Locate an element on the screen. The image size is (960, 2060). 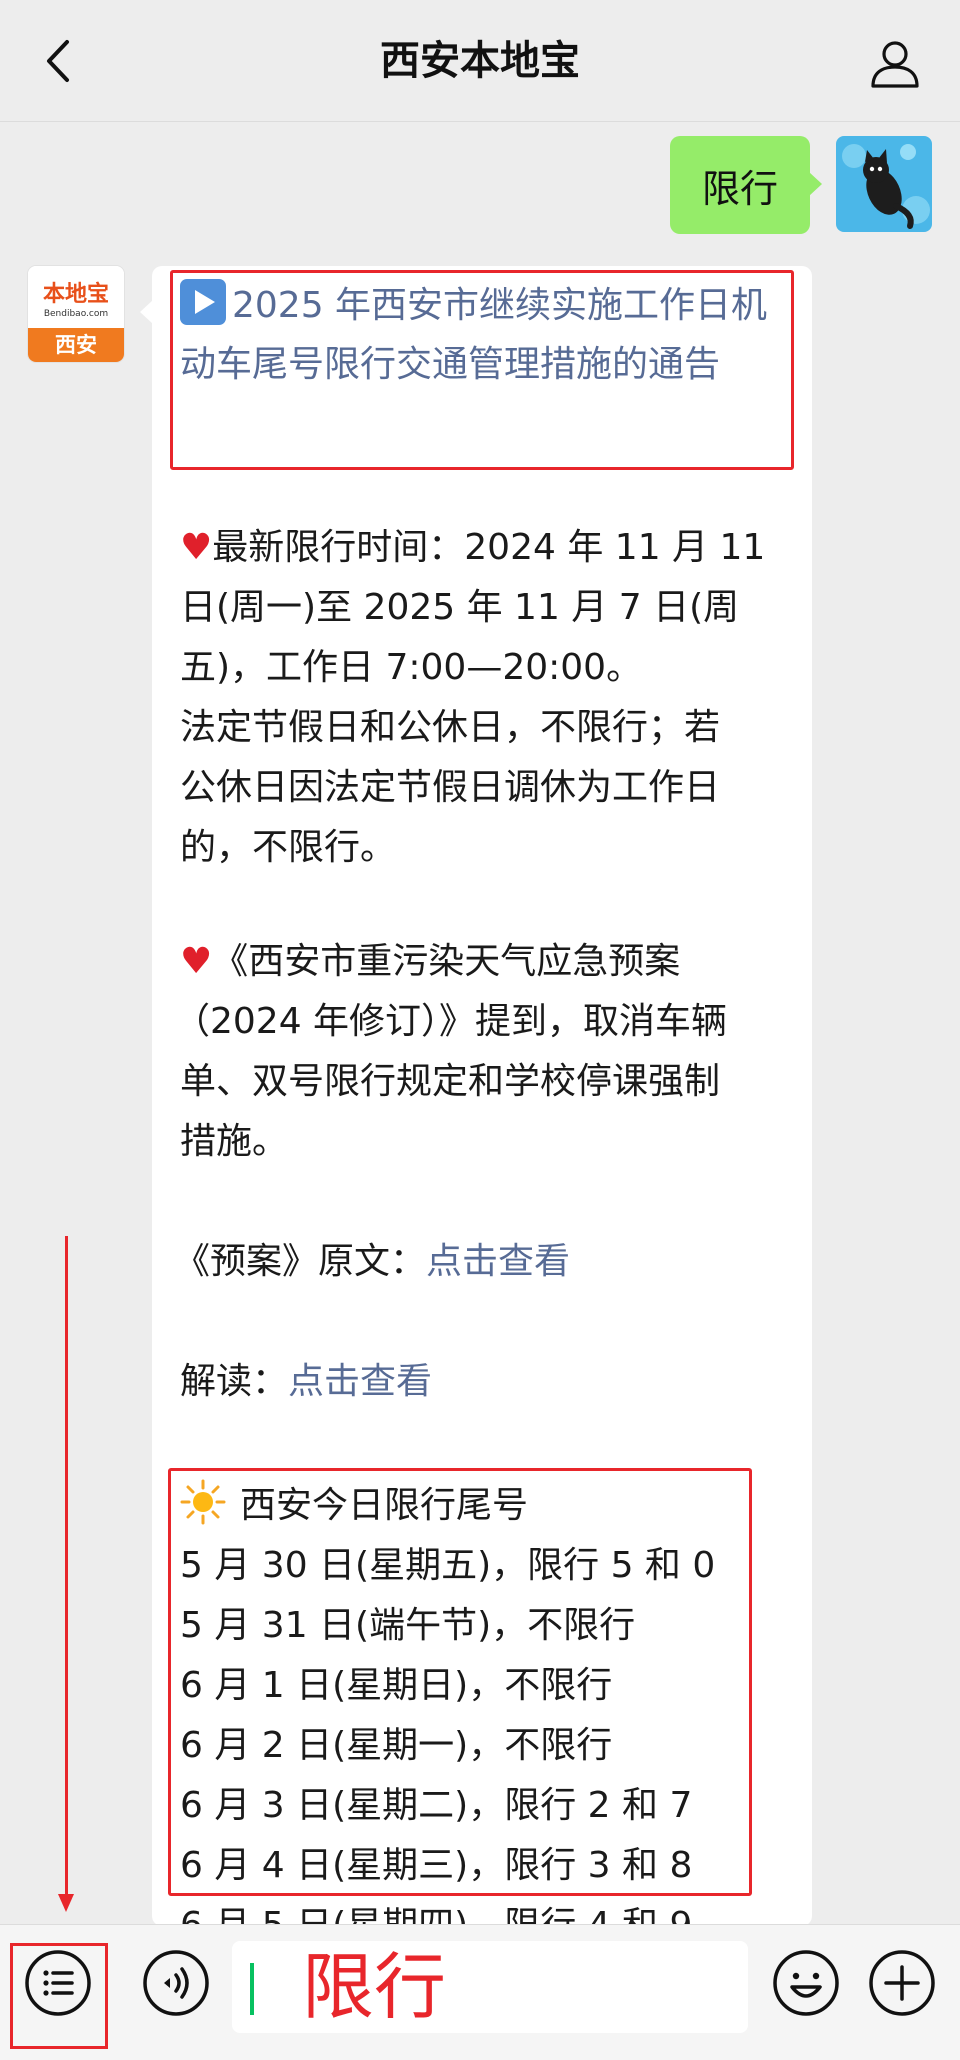
plan-line-3: 单、双号限行规定和学校停课强制 is located at coordinates (450, 1081).